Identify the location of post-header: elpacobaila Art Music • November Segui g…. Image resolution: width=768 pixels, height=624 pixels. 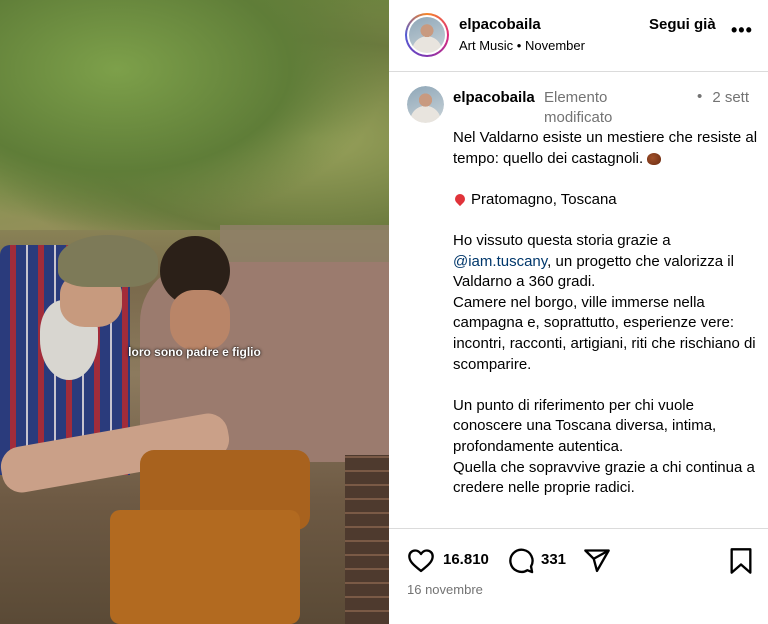
(578, 36).